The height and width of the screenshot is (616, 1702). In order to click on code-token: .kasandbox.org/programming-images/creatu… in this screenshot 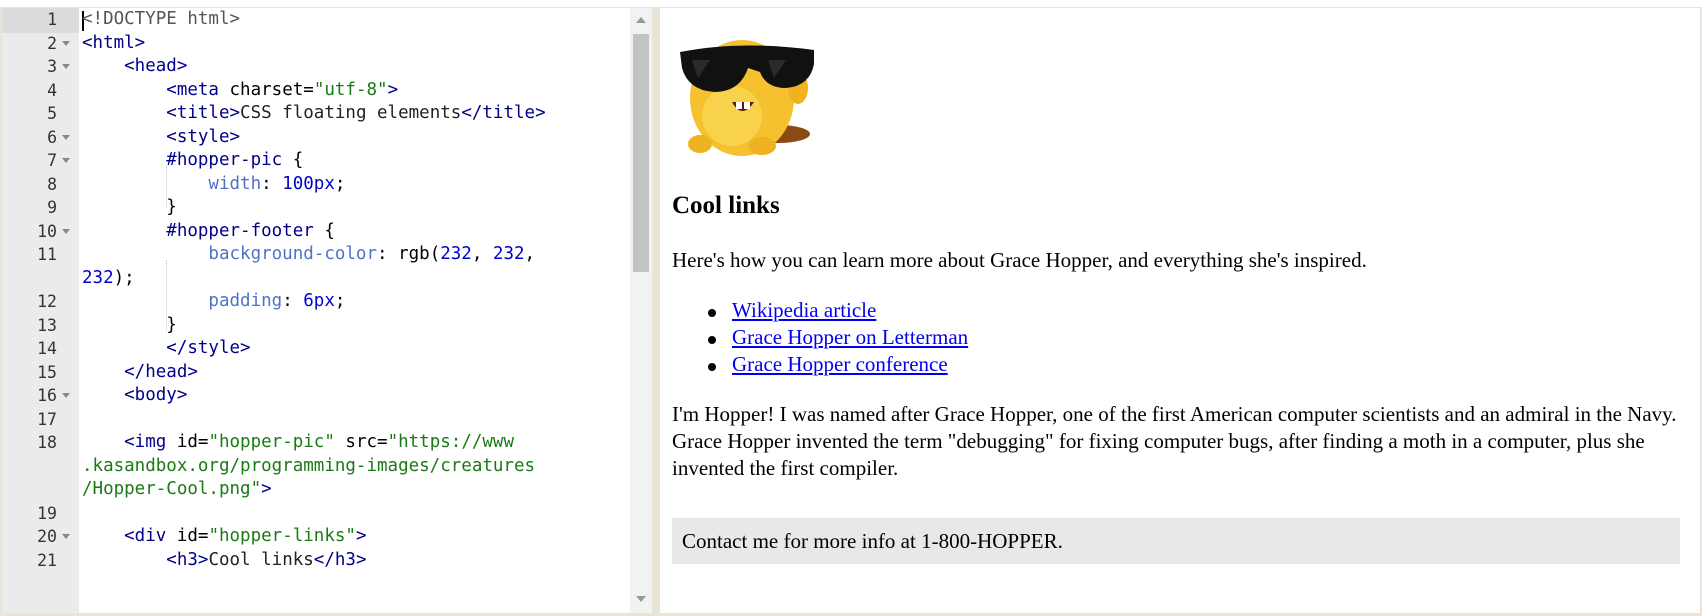, I will do `click(309, 465)`.